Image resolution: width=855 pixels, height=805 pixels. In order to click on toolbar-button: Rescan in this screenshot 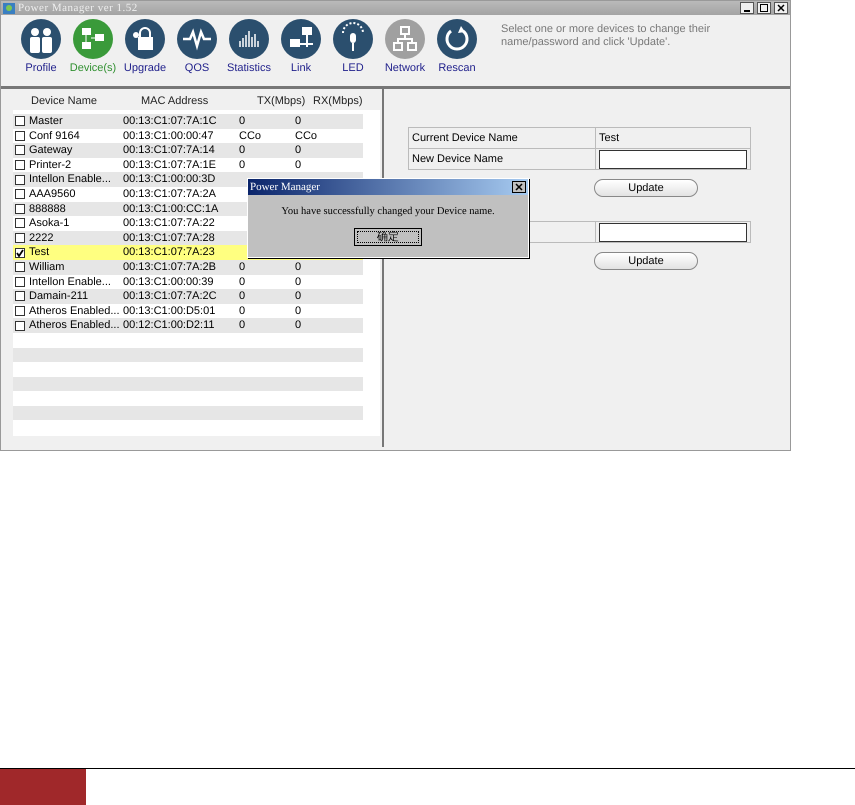, I will do `click(457, 47)`.